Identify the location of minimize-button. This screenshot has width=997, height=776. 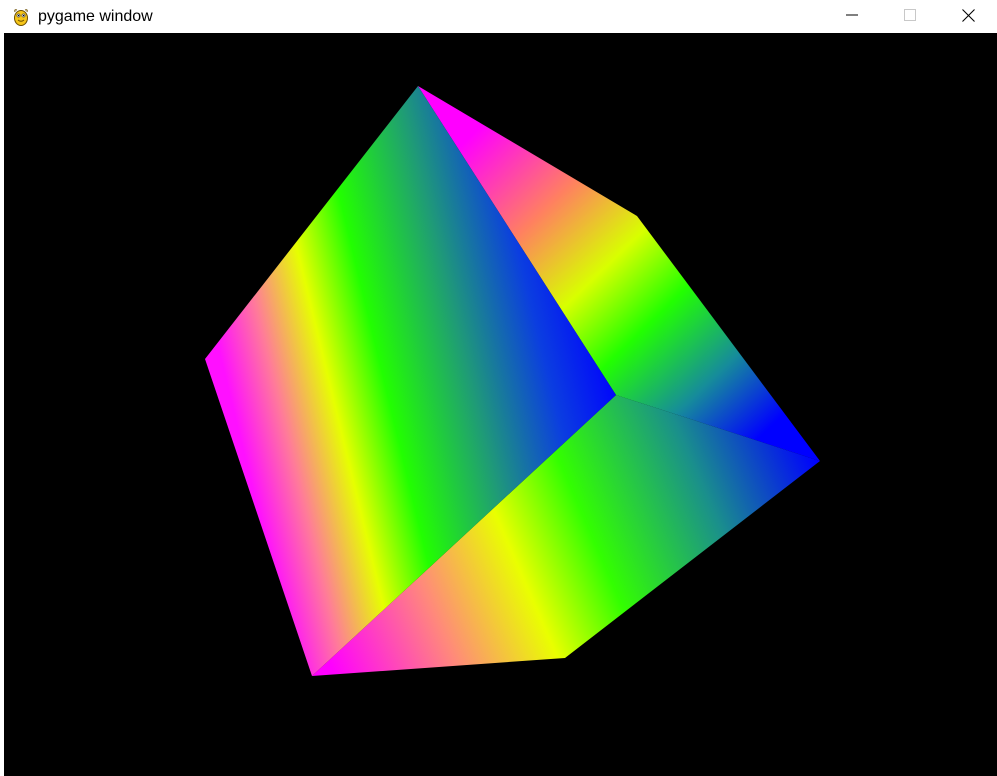
(852, 15).